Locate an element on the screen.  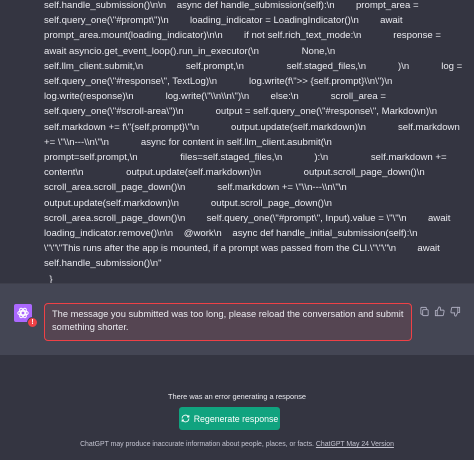
thumbs-up-icon is located at coordinates (439, 310).